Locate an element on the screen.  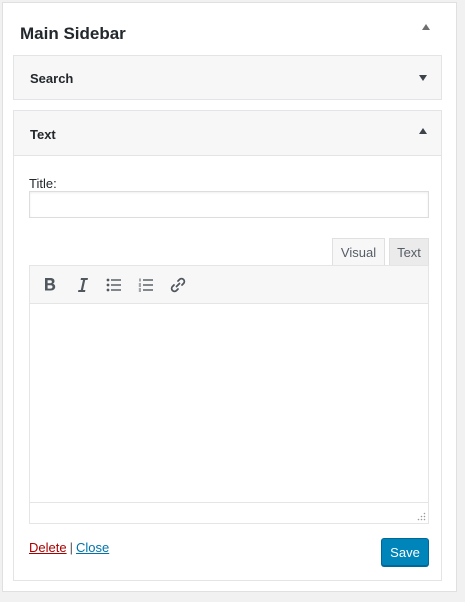
bold-button is located at coordinates (50, 285).